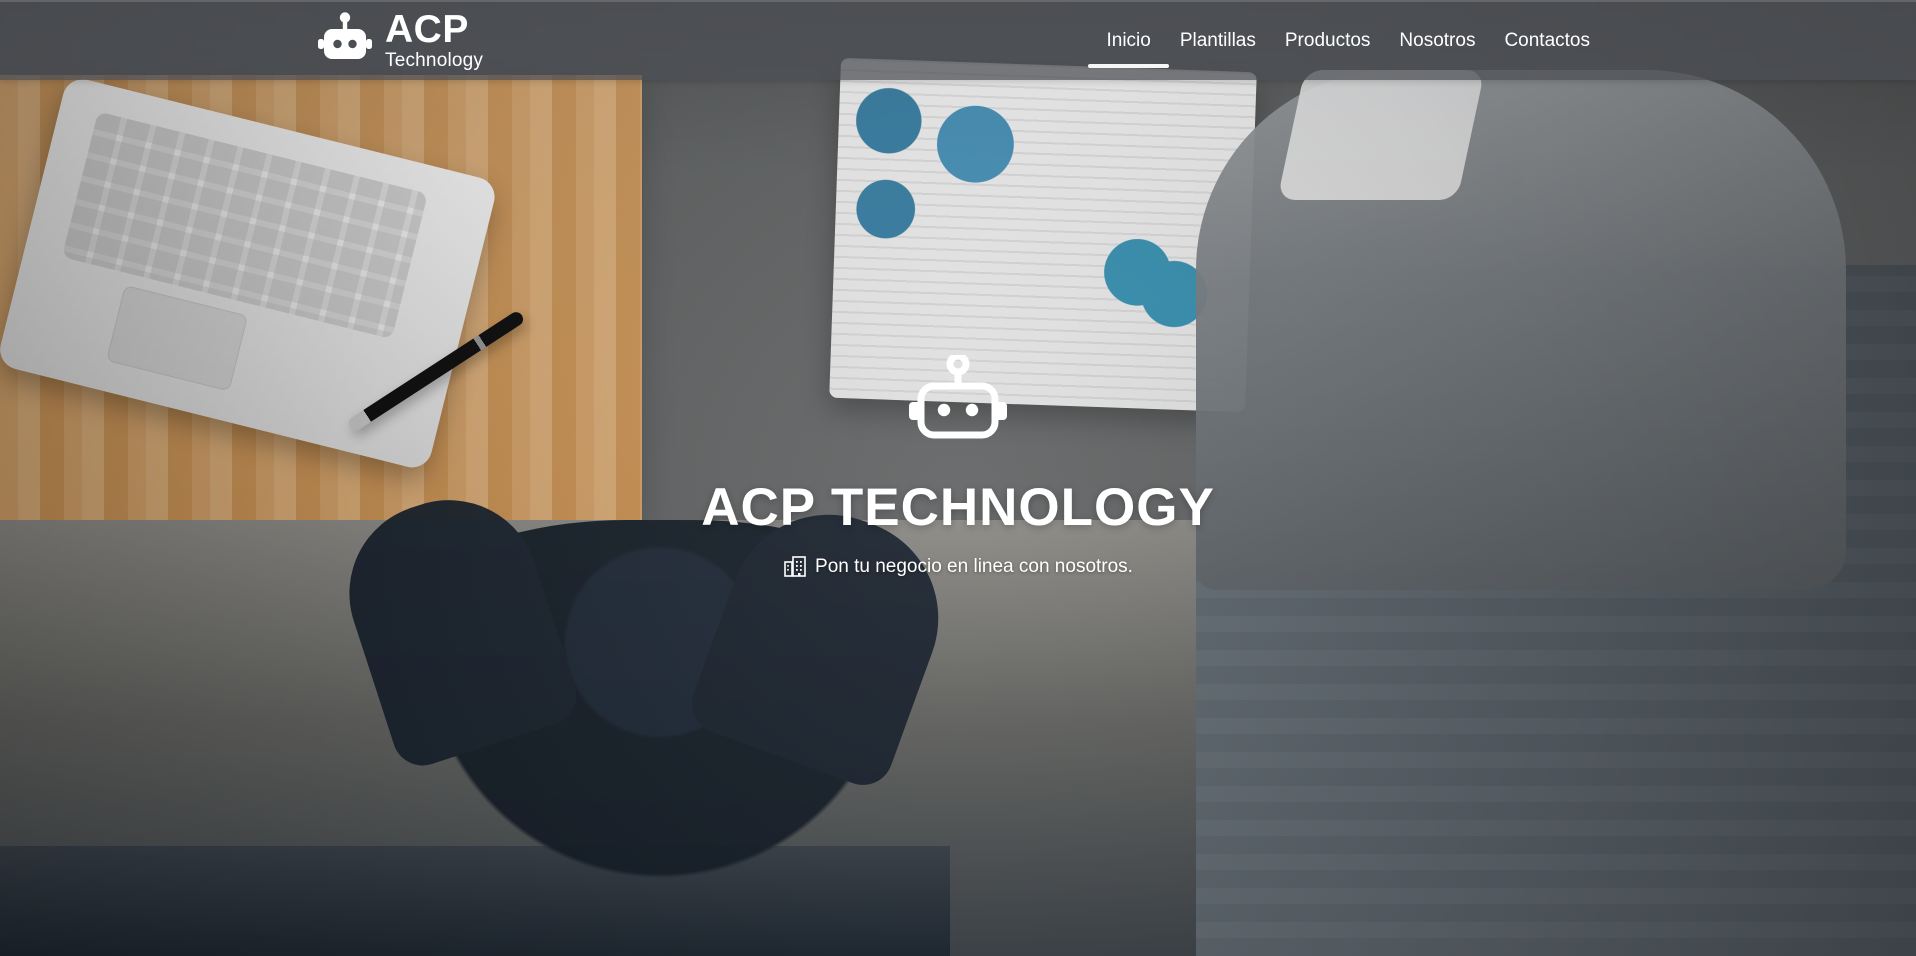 The height and width of the screenshot is (956, 1916). Describe the element at coordinates (427, 29) in the screenshot. I see `brand-title: ACP` at that location.